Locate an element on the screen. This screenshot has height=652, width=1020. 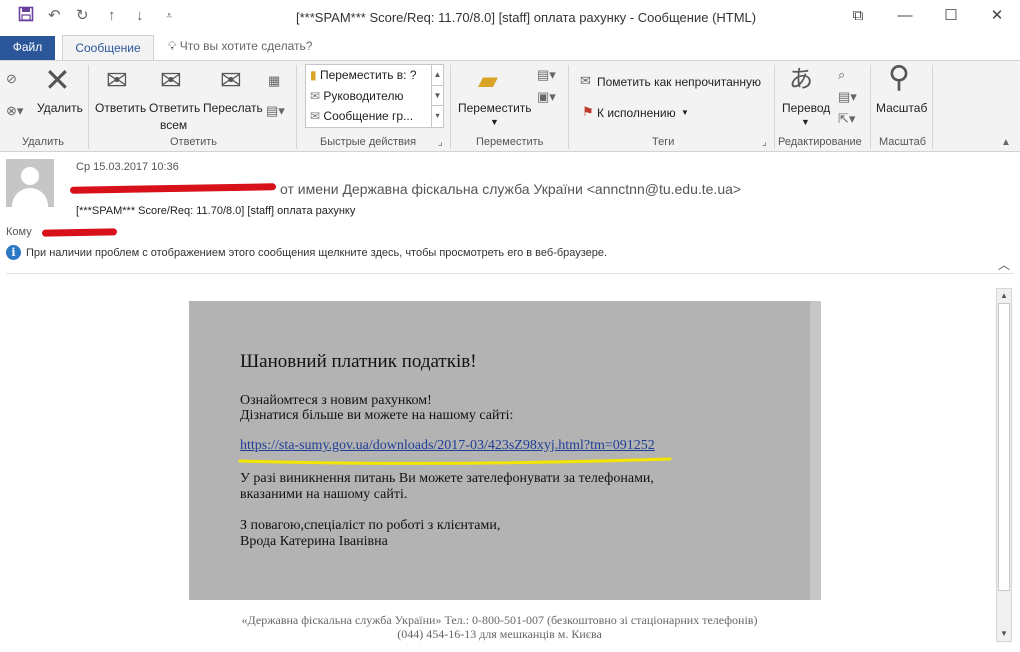
quick-step-label: Переместить в: ? is located at coordinates (368, 75).